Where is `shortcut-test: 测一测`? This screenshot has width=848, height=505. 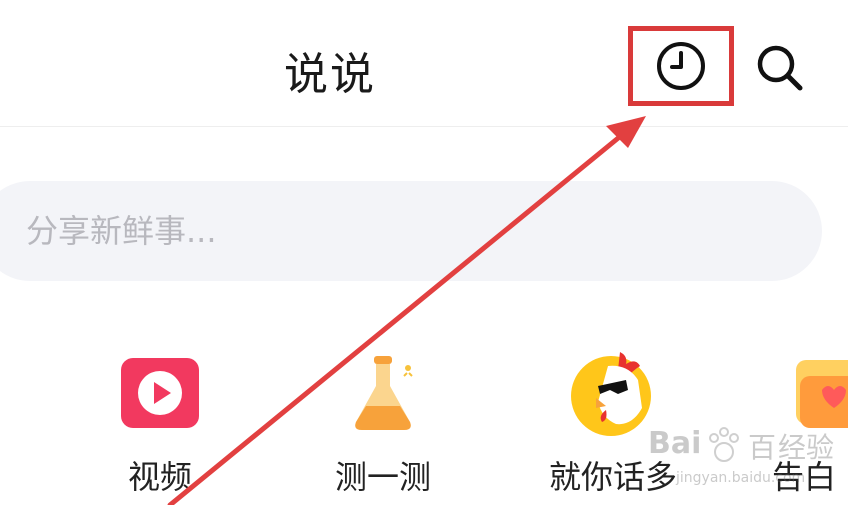 shortcut-test: 测一测 is located at coordinates (383, 425).